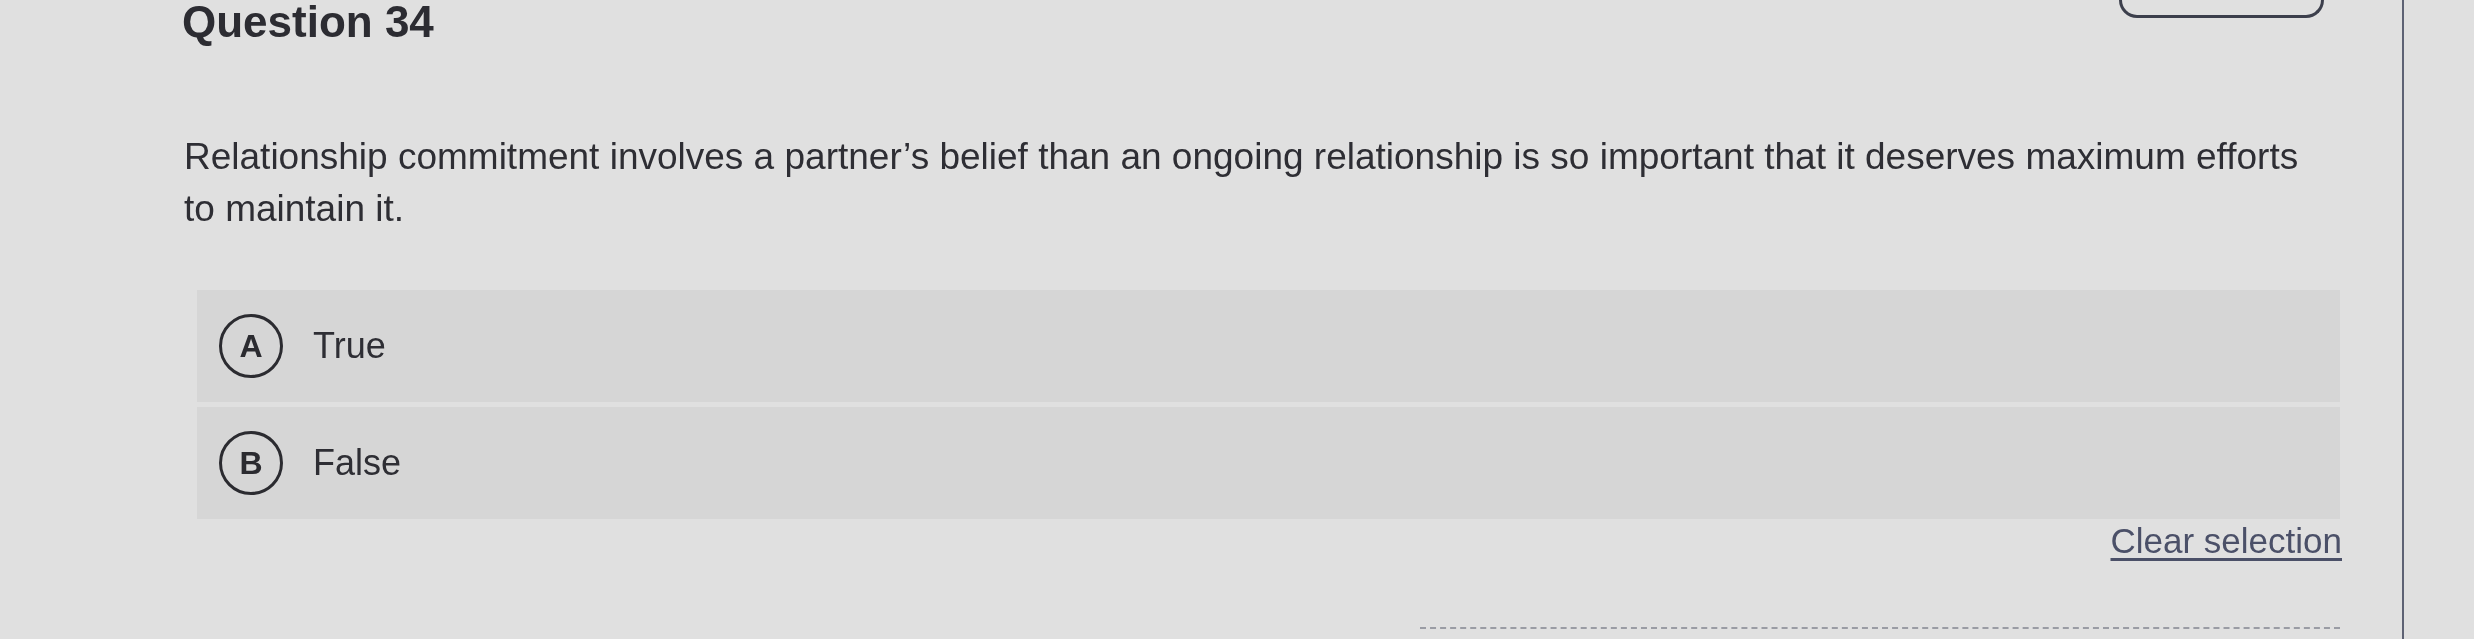 This screenshot has height=639, width=2474. What do you see at coordinates (2221, 9) in the screenshot?
I see `header-button` at bounding box center [2221, 9].